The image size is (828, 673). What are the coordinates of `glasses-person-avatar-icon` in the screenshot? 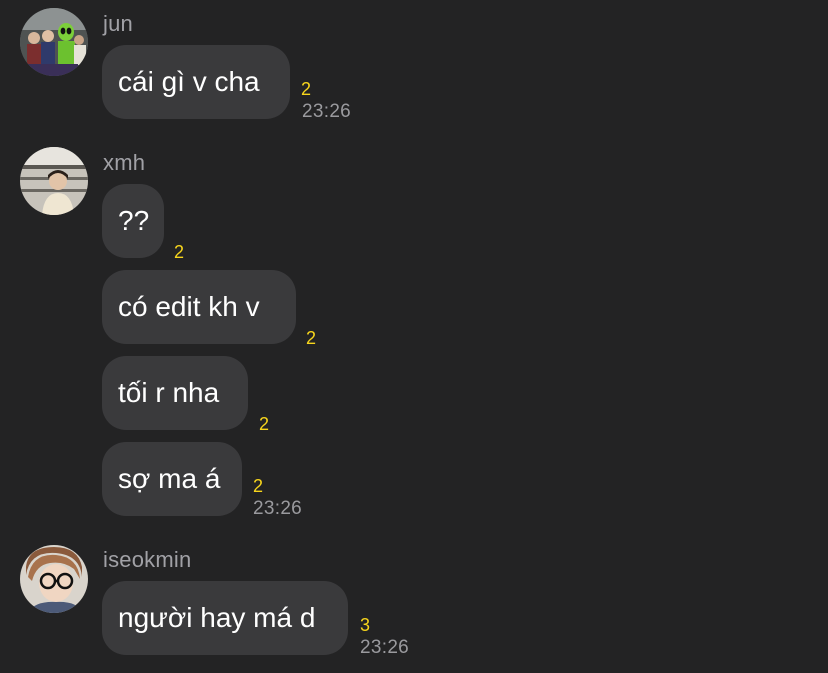 It's located at (54, 579).